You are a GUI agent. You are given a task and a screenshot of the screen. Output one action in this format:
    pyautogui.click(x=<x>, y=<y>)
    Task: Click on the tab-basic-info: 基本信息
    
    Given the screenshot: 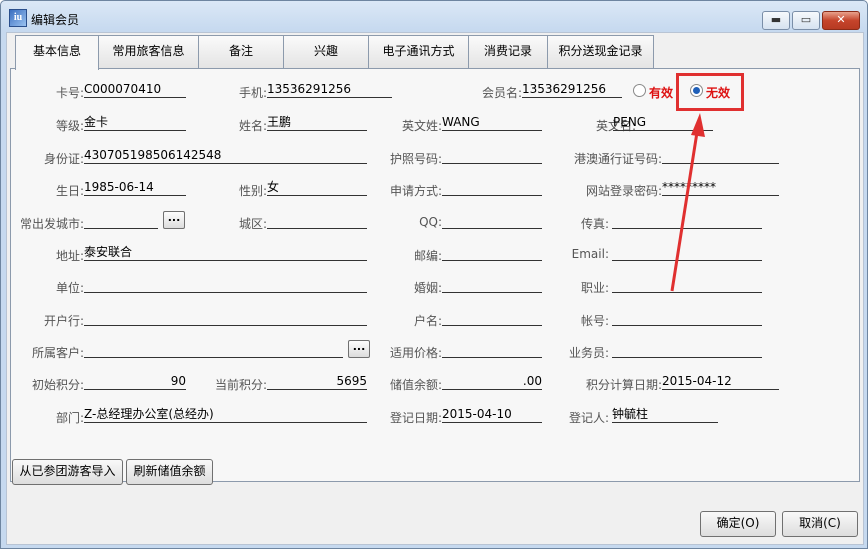 What is the action you would take?
    pyautogui.click(x=57, y=52)
    